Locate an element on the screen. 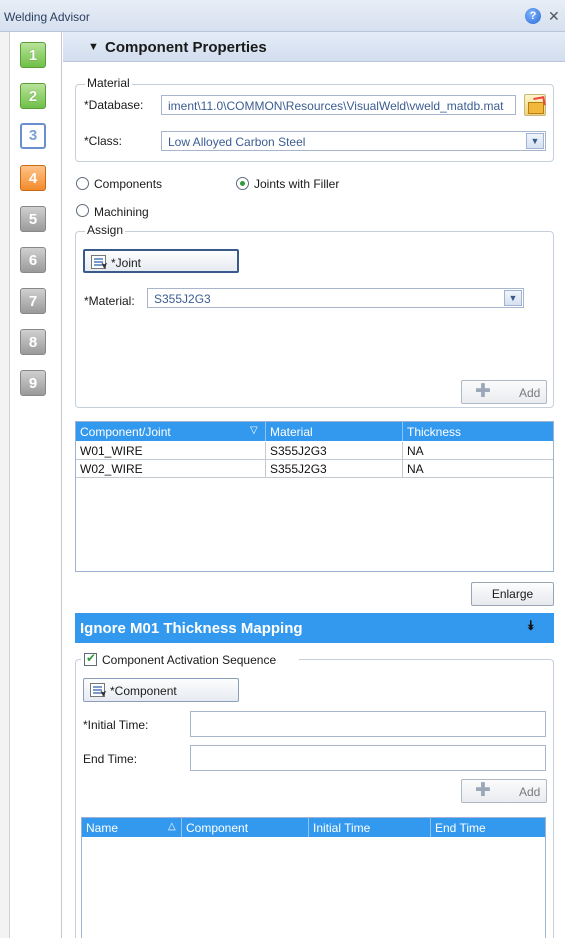  table-cell: W01_WIRE is located at coordinates (171, 451).